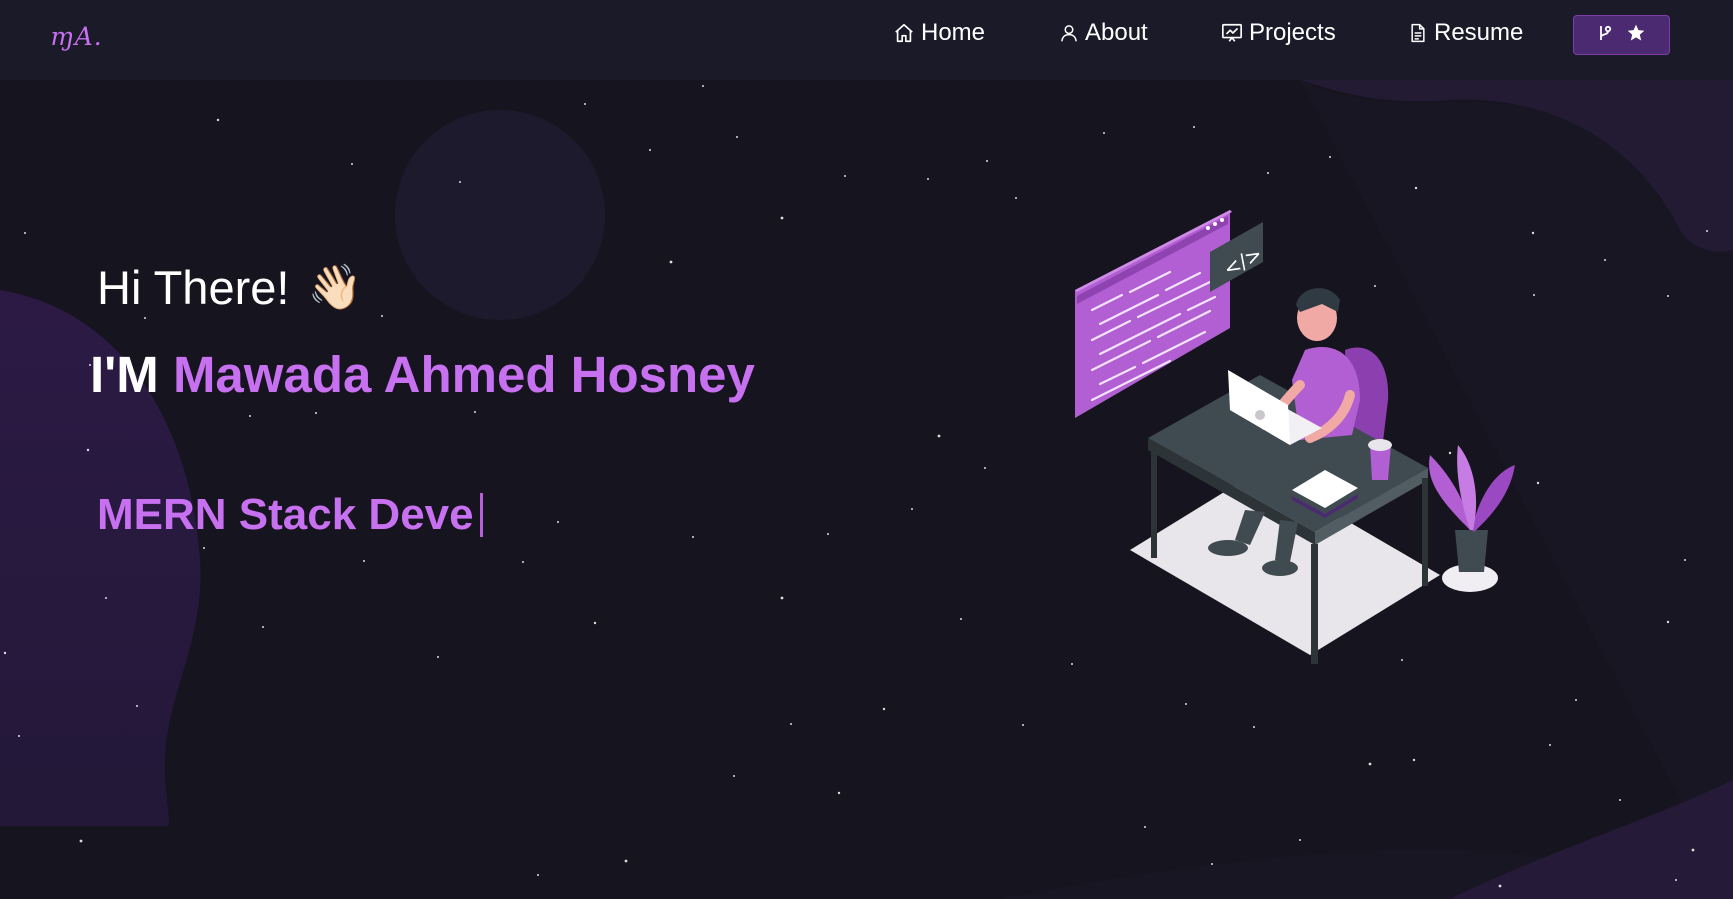  Describe the element at coordinates (481, 515) in the screenshot. I see `typewriter-caret` at that location.